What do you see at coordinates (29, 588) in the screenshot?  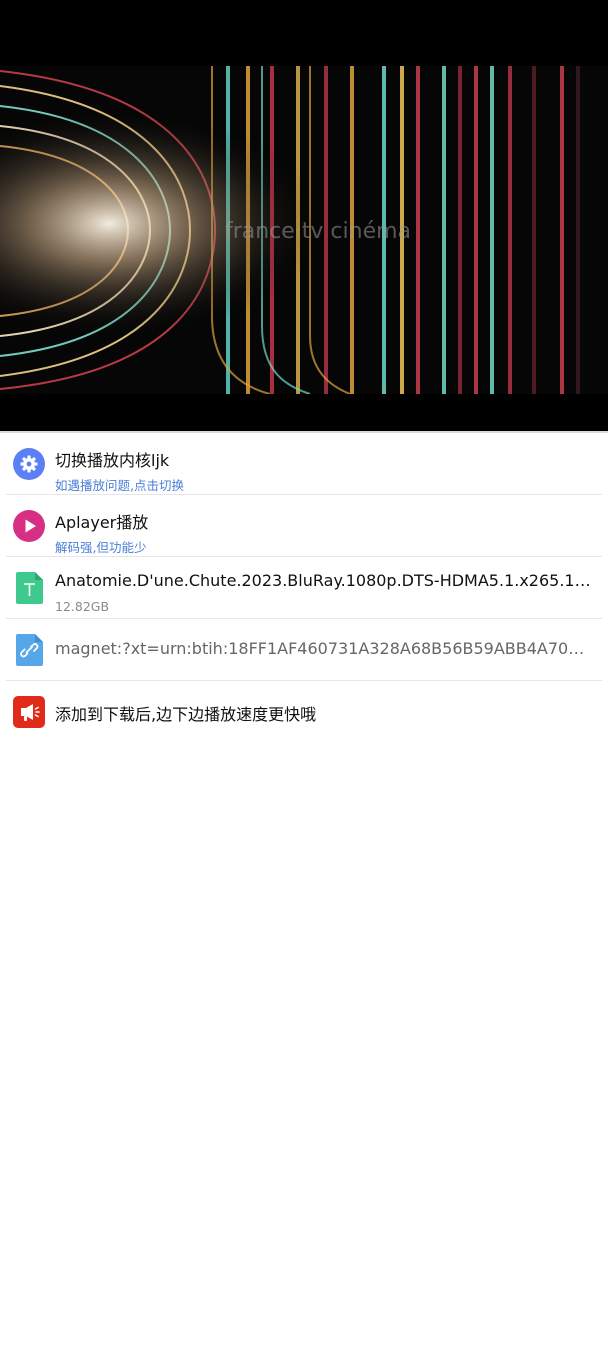 I see `text-file-icon` at bounding box center [29, 588].